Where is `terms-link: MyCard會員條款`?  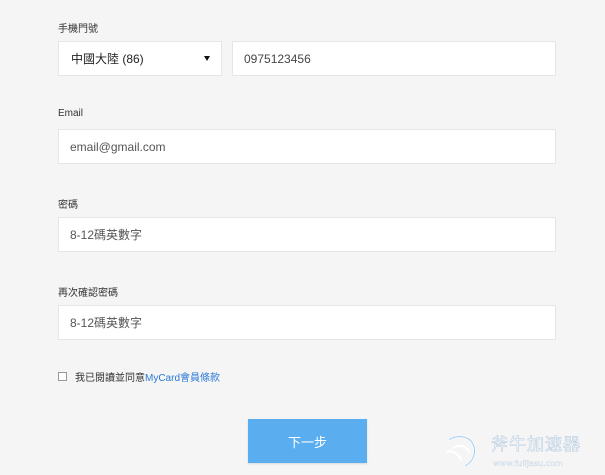
terms-link: MyCard會員條款 is located at coordinates (182, 376).